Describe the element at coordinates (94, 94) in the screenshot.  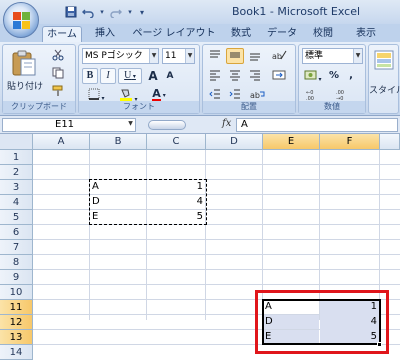
I see `borders-icon` at that location.